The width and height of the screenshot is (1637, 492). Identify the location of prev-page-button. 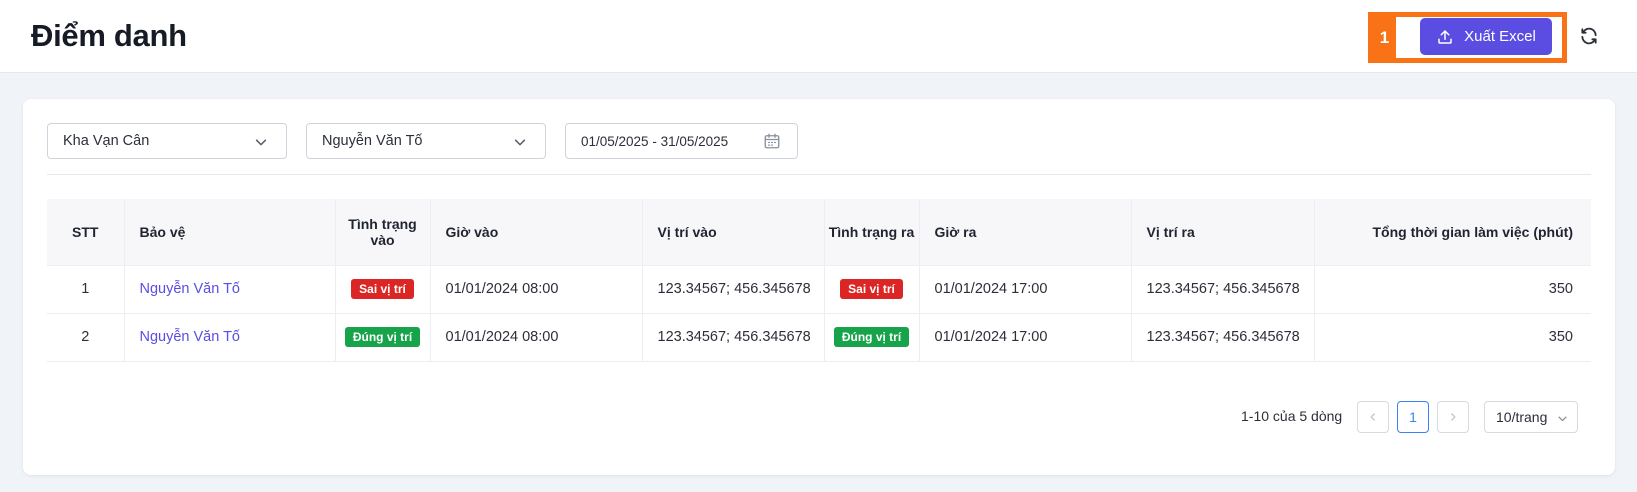
(1373, 417).